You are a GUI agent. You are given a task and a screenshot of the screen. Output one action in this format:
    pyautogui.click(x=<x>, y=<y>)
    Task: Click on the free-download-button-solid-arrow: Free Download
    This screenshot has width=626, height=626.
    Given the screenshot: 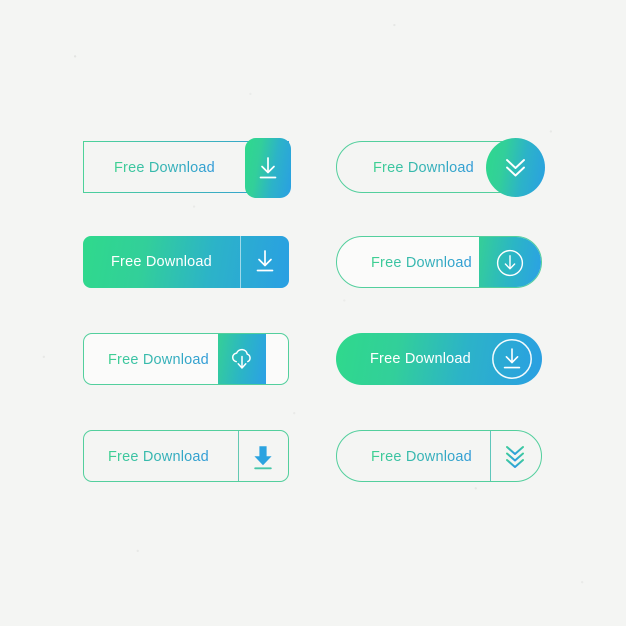 What is the action you would take?
    pyautogui.click(x=186, y=456)
    